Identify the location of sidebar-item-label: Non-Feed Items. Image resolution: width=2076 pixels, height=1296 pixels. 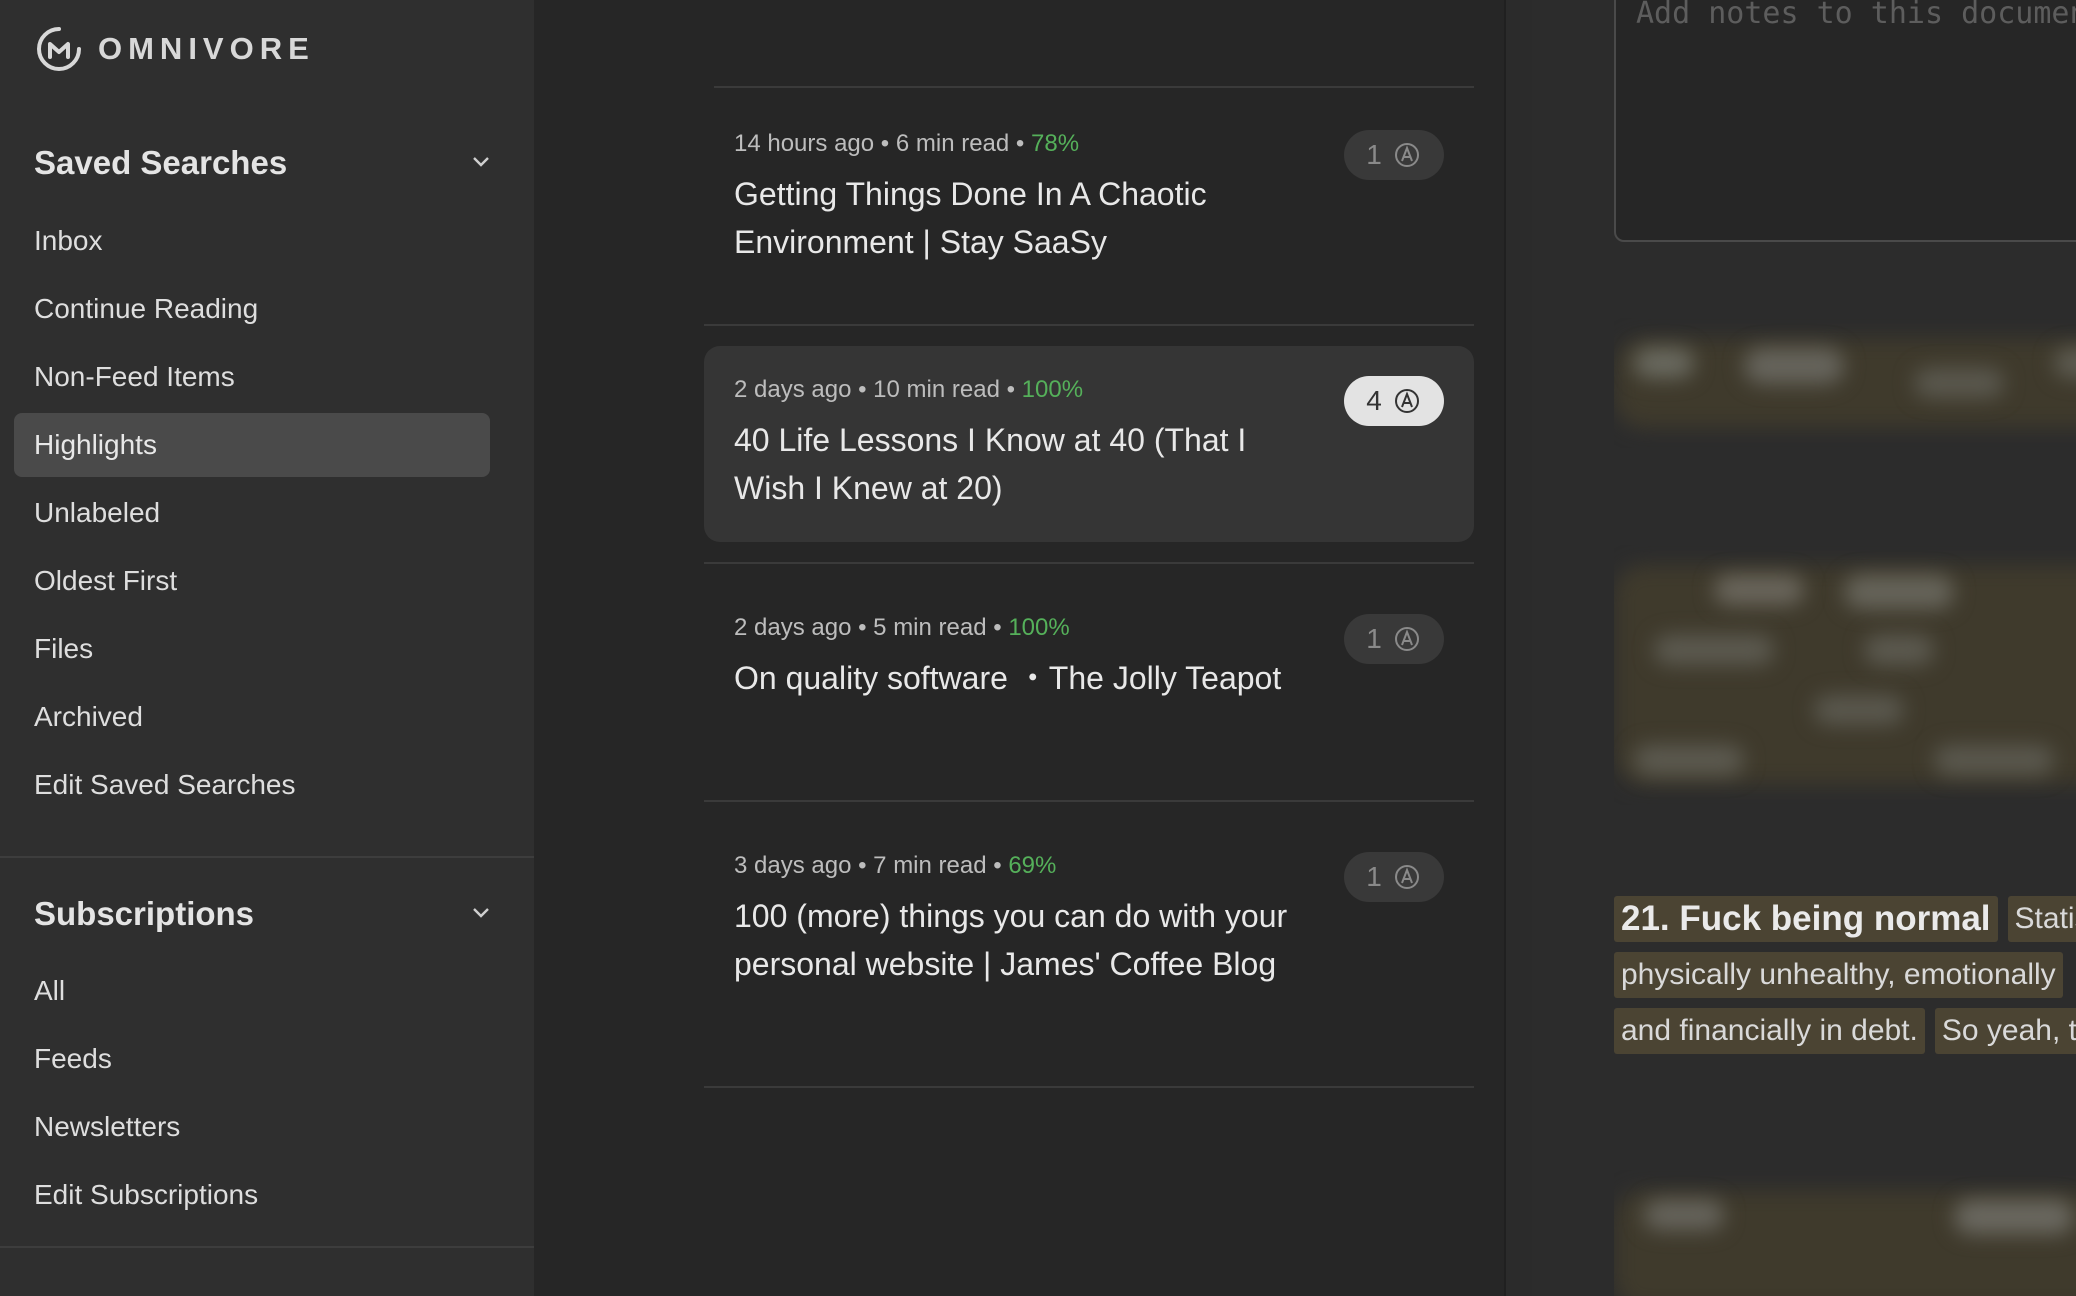
(134, 376).